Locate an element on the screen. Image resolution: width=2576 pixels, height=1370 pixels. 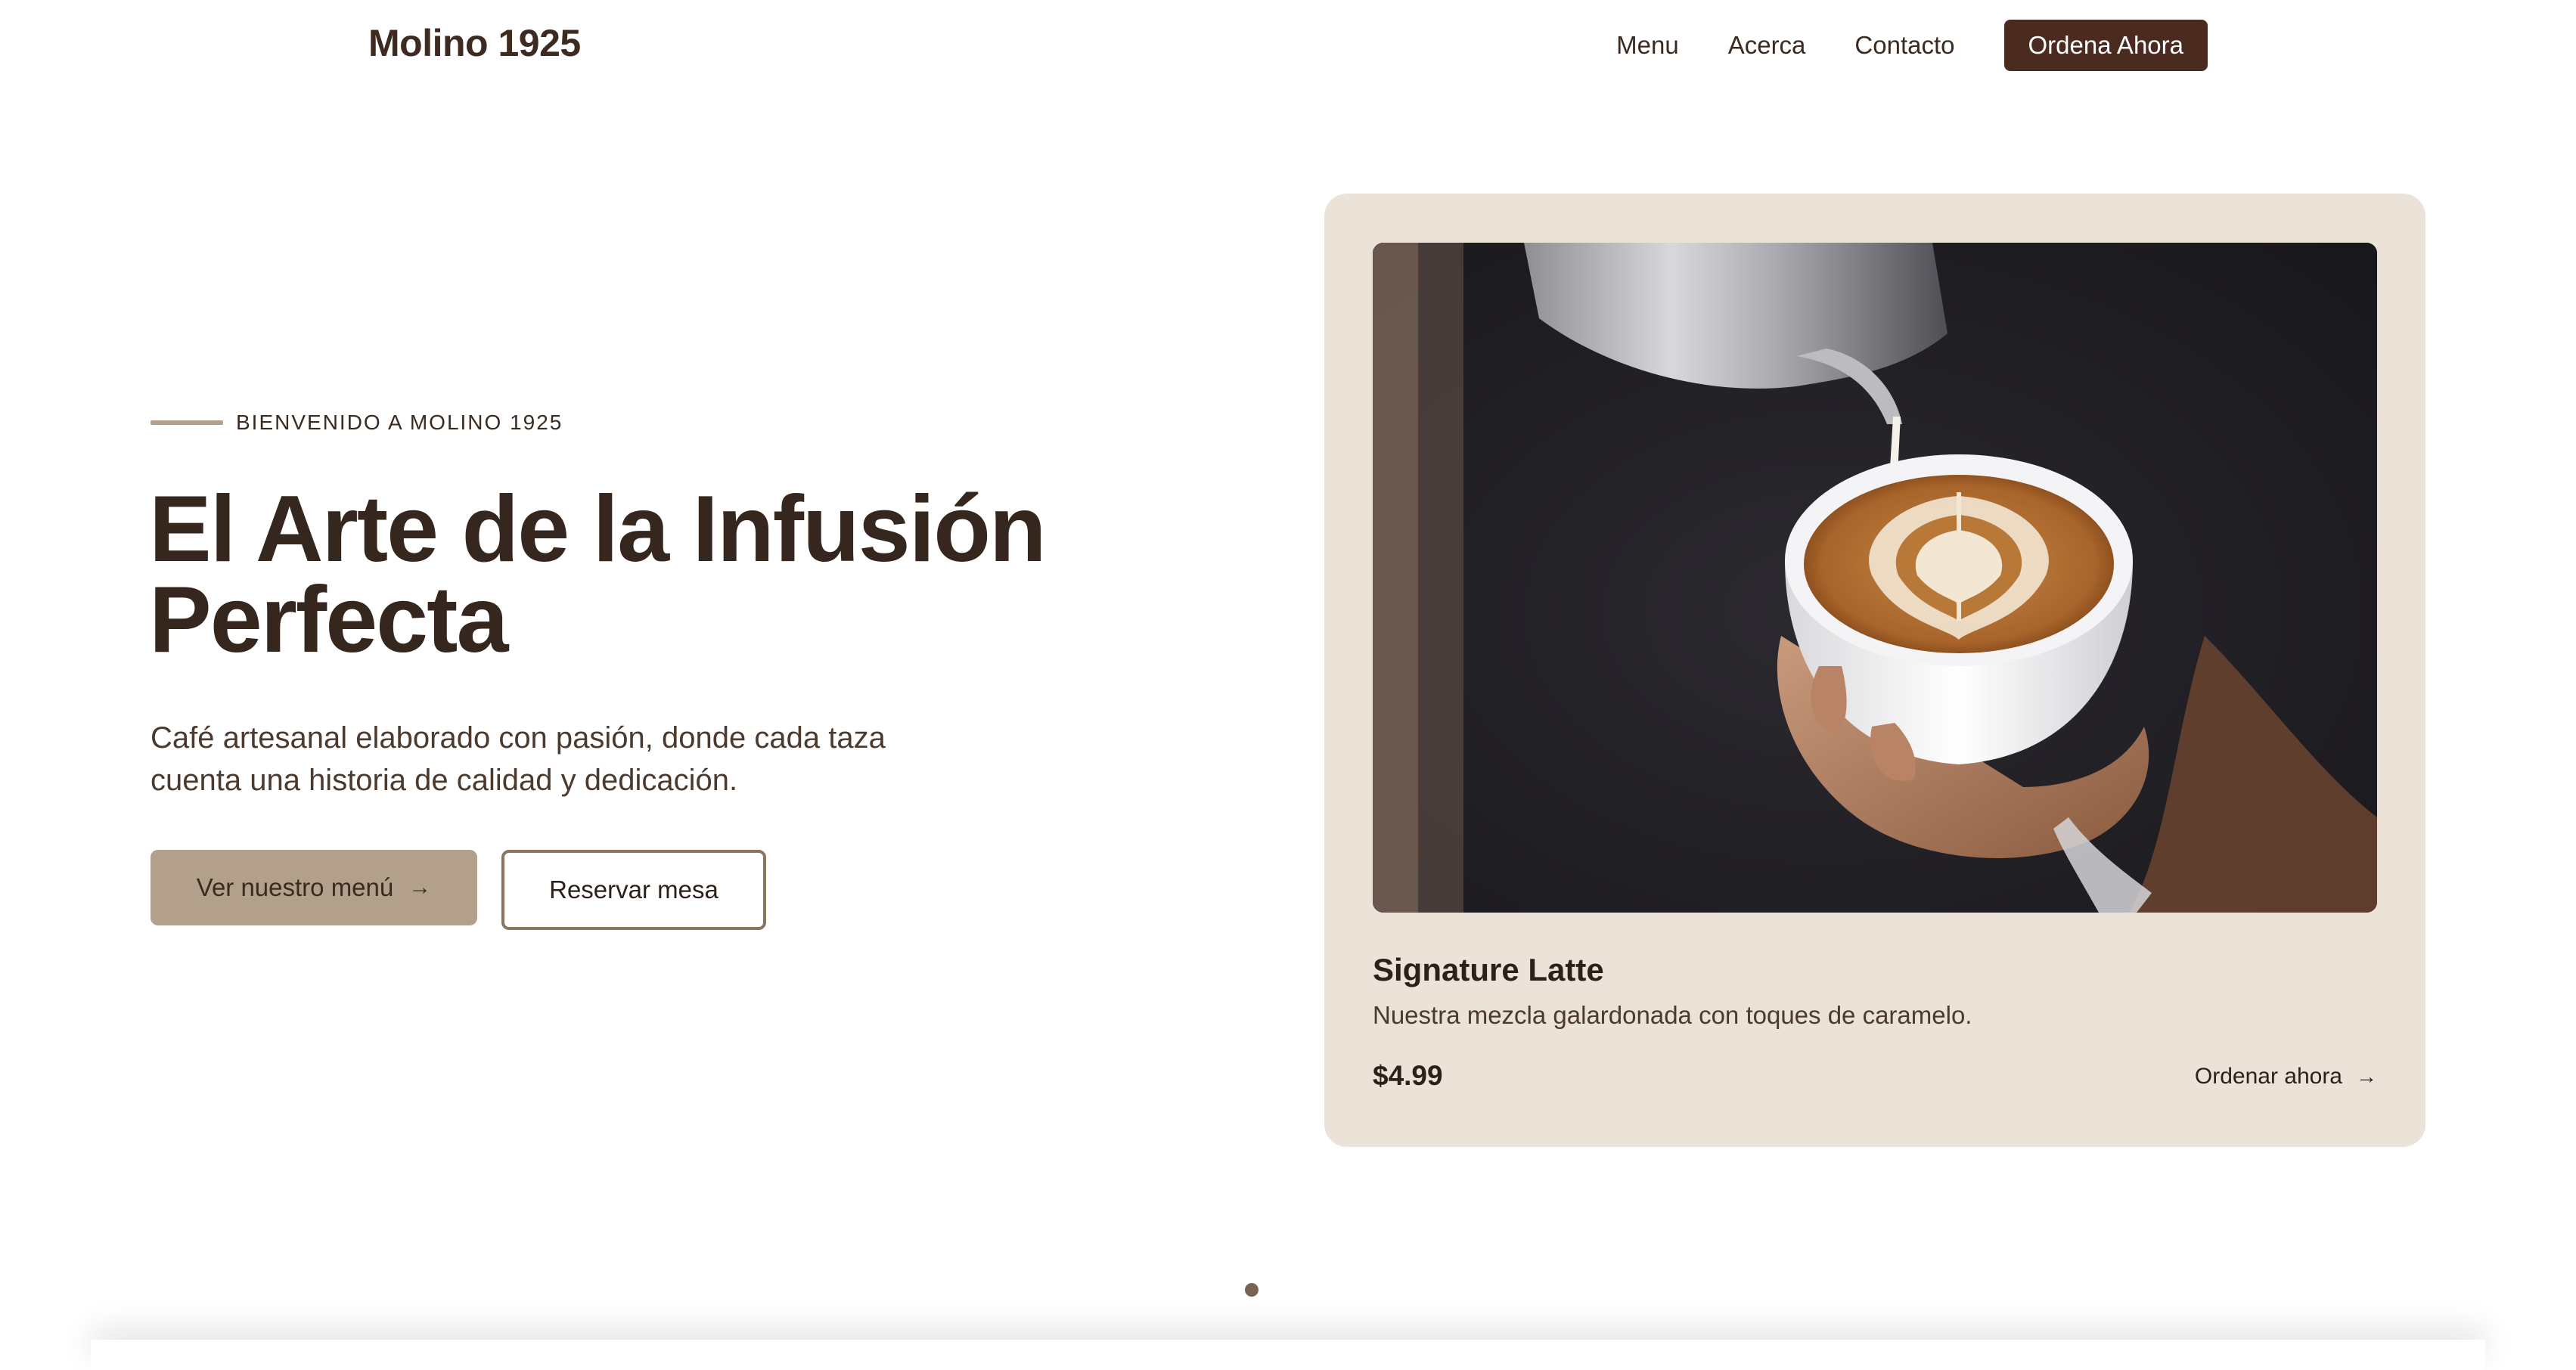
product-title: Signature Latte is located at coordinates (1488, 969).